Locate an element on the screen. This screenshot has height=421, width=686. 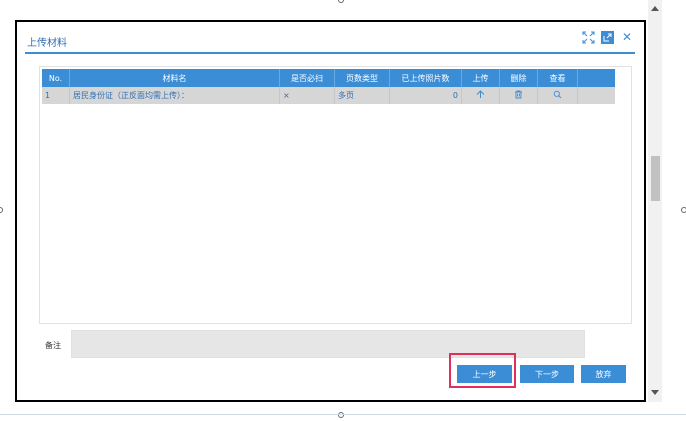
dialog-controls: ✕ is located at coordinates (607, 37).